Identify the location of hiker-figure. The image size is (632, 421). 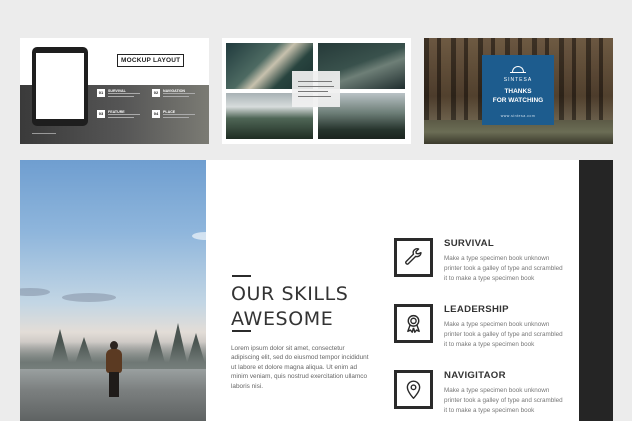
(114, 369).